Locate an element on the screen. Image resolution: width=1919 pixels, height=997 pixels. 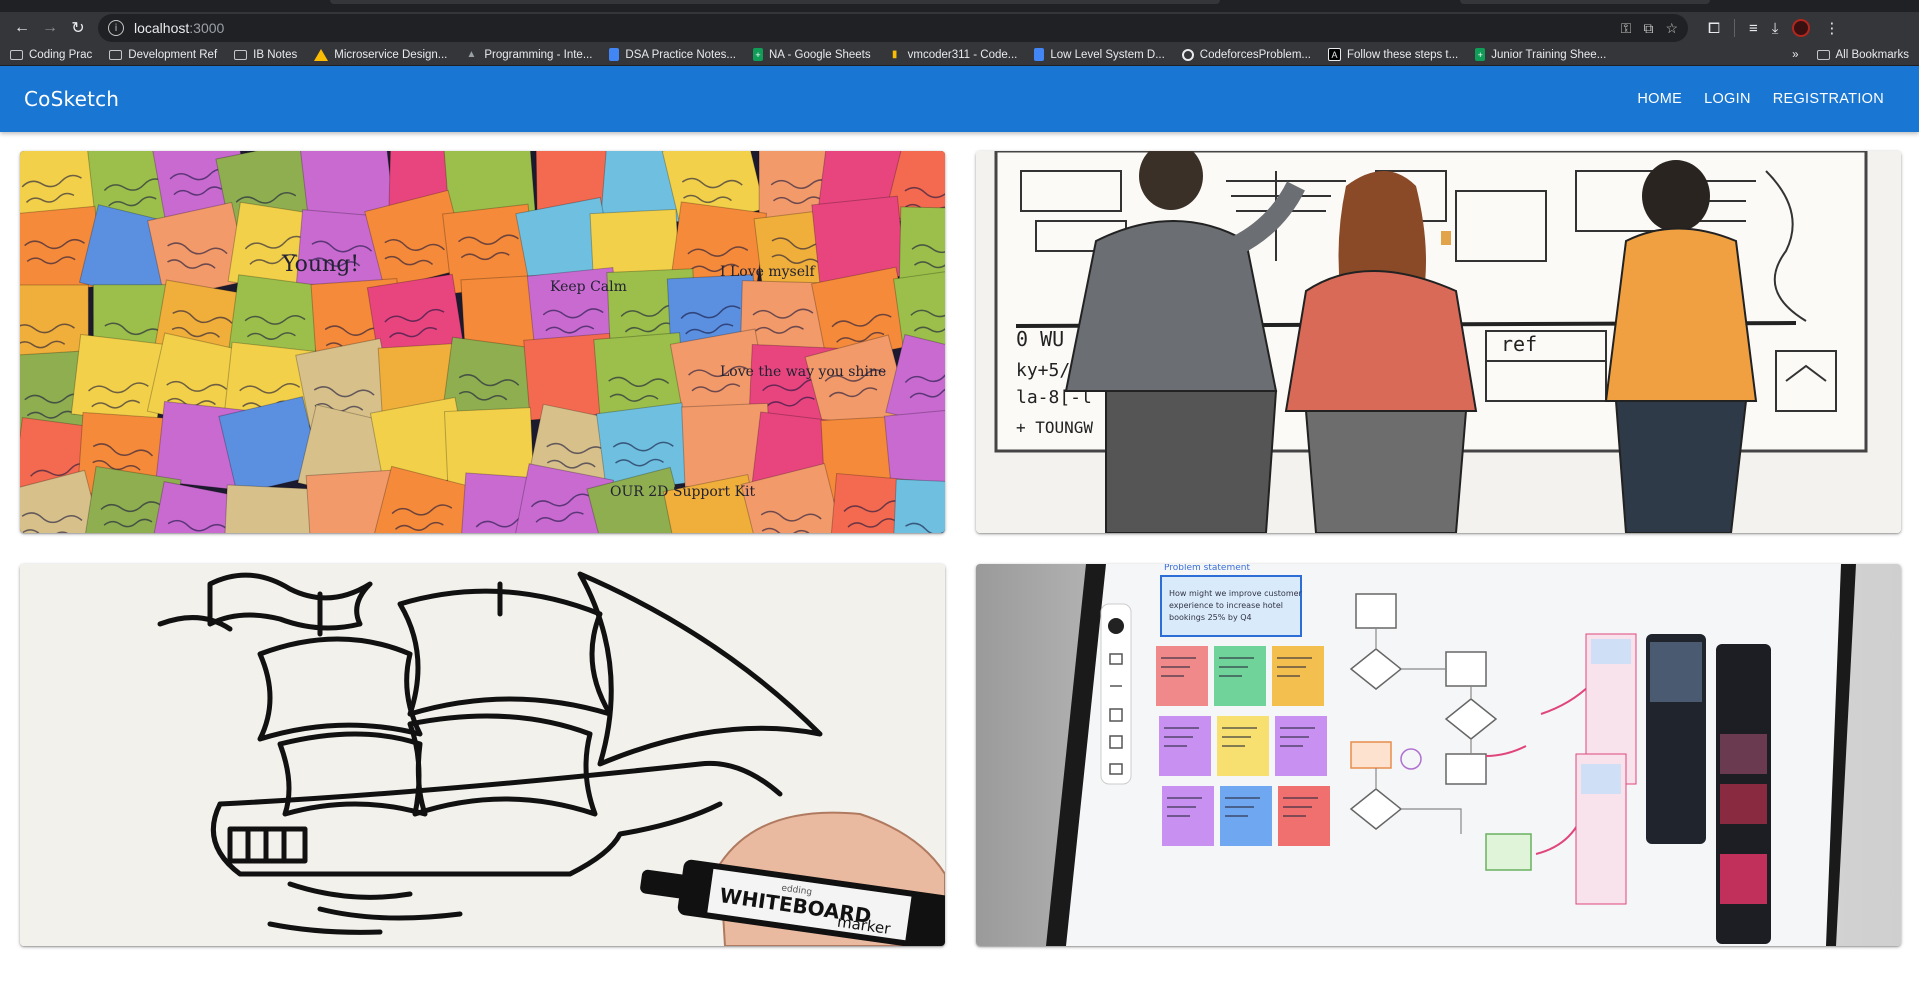
reload-icon: ↻ is located at coordinates (78, 28).